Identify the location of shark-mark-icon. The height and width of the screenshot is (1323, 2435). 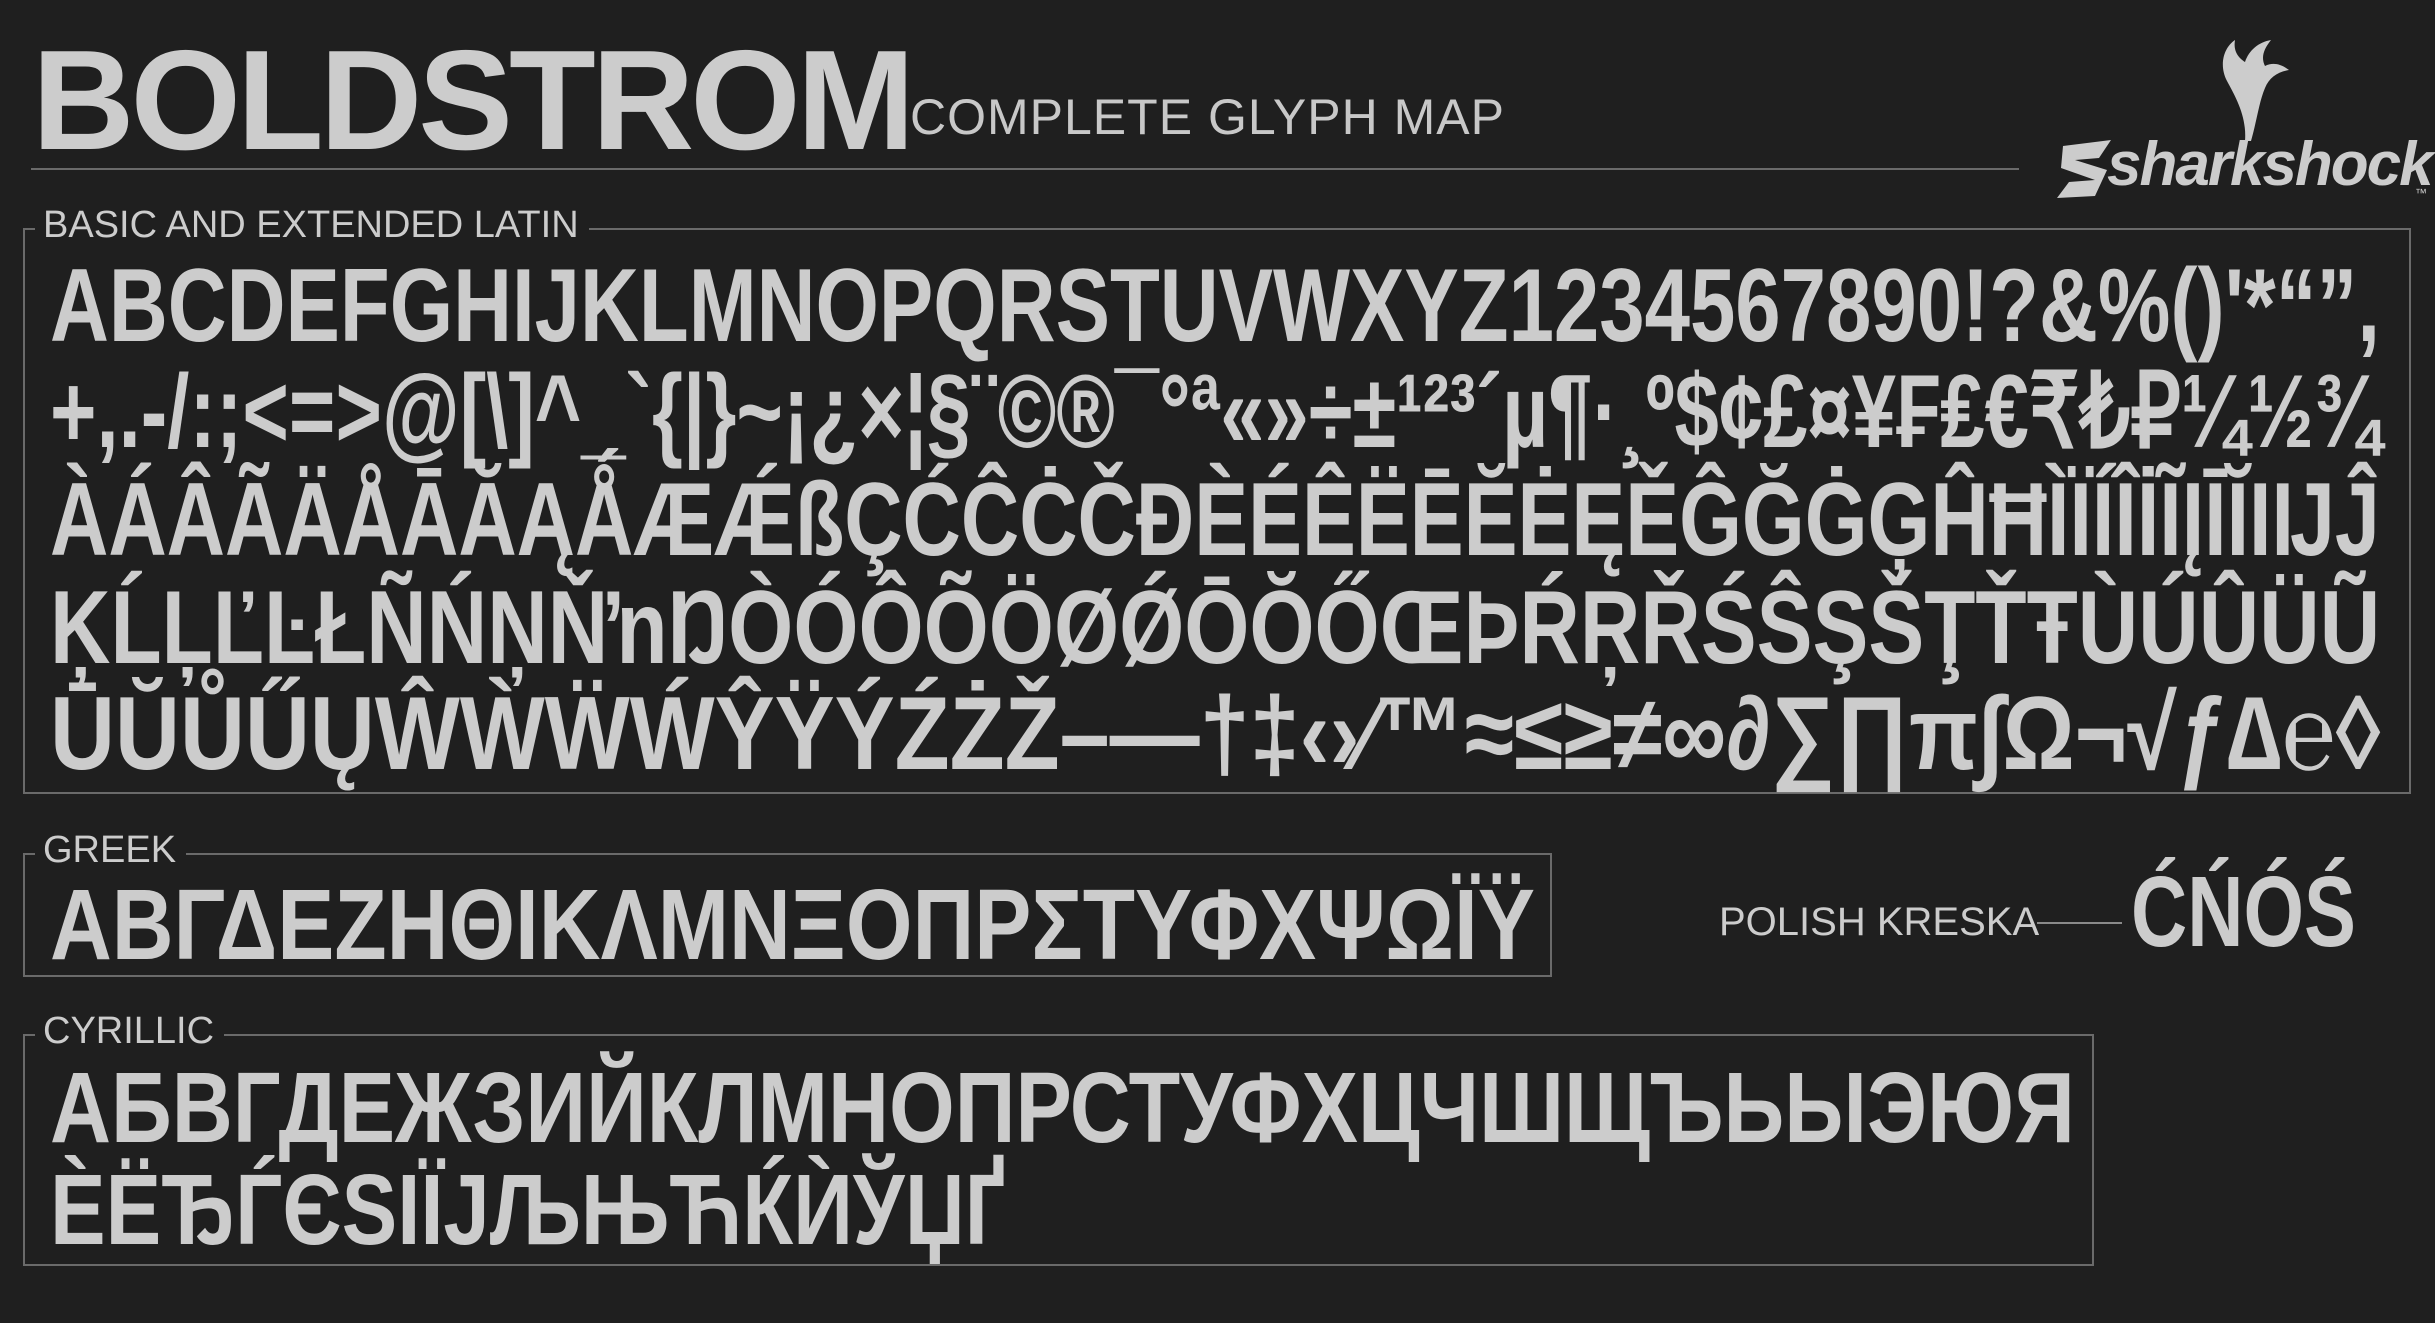
(2084, 169).